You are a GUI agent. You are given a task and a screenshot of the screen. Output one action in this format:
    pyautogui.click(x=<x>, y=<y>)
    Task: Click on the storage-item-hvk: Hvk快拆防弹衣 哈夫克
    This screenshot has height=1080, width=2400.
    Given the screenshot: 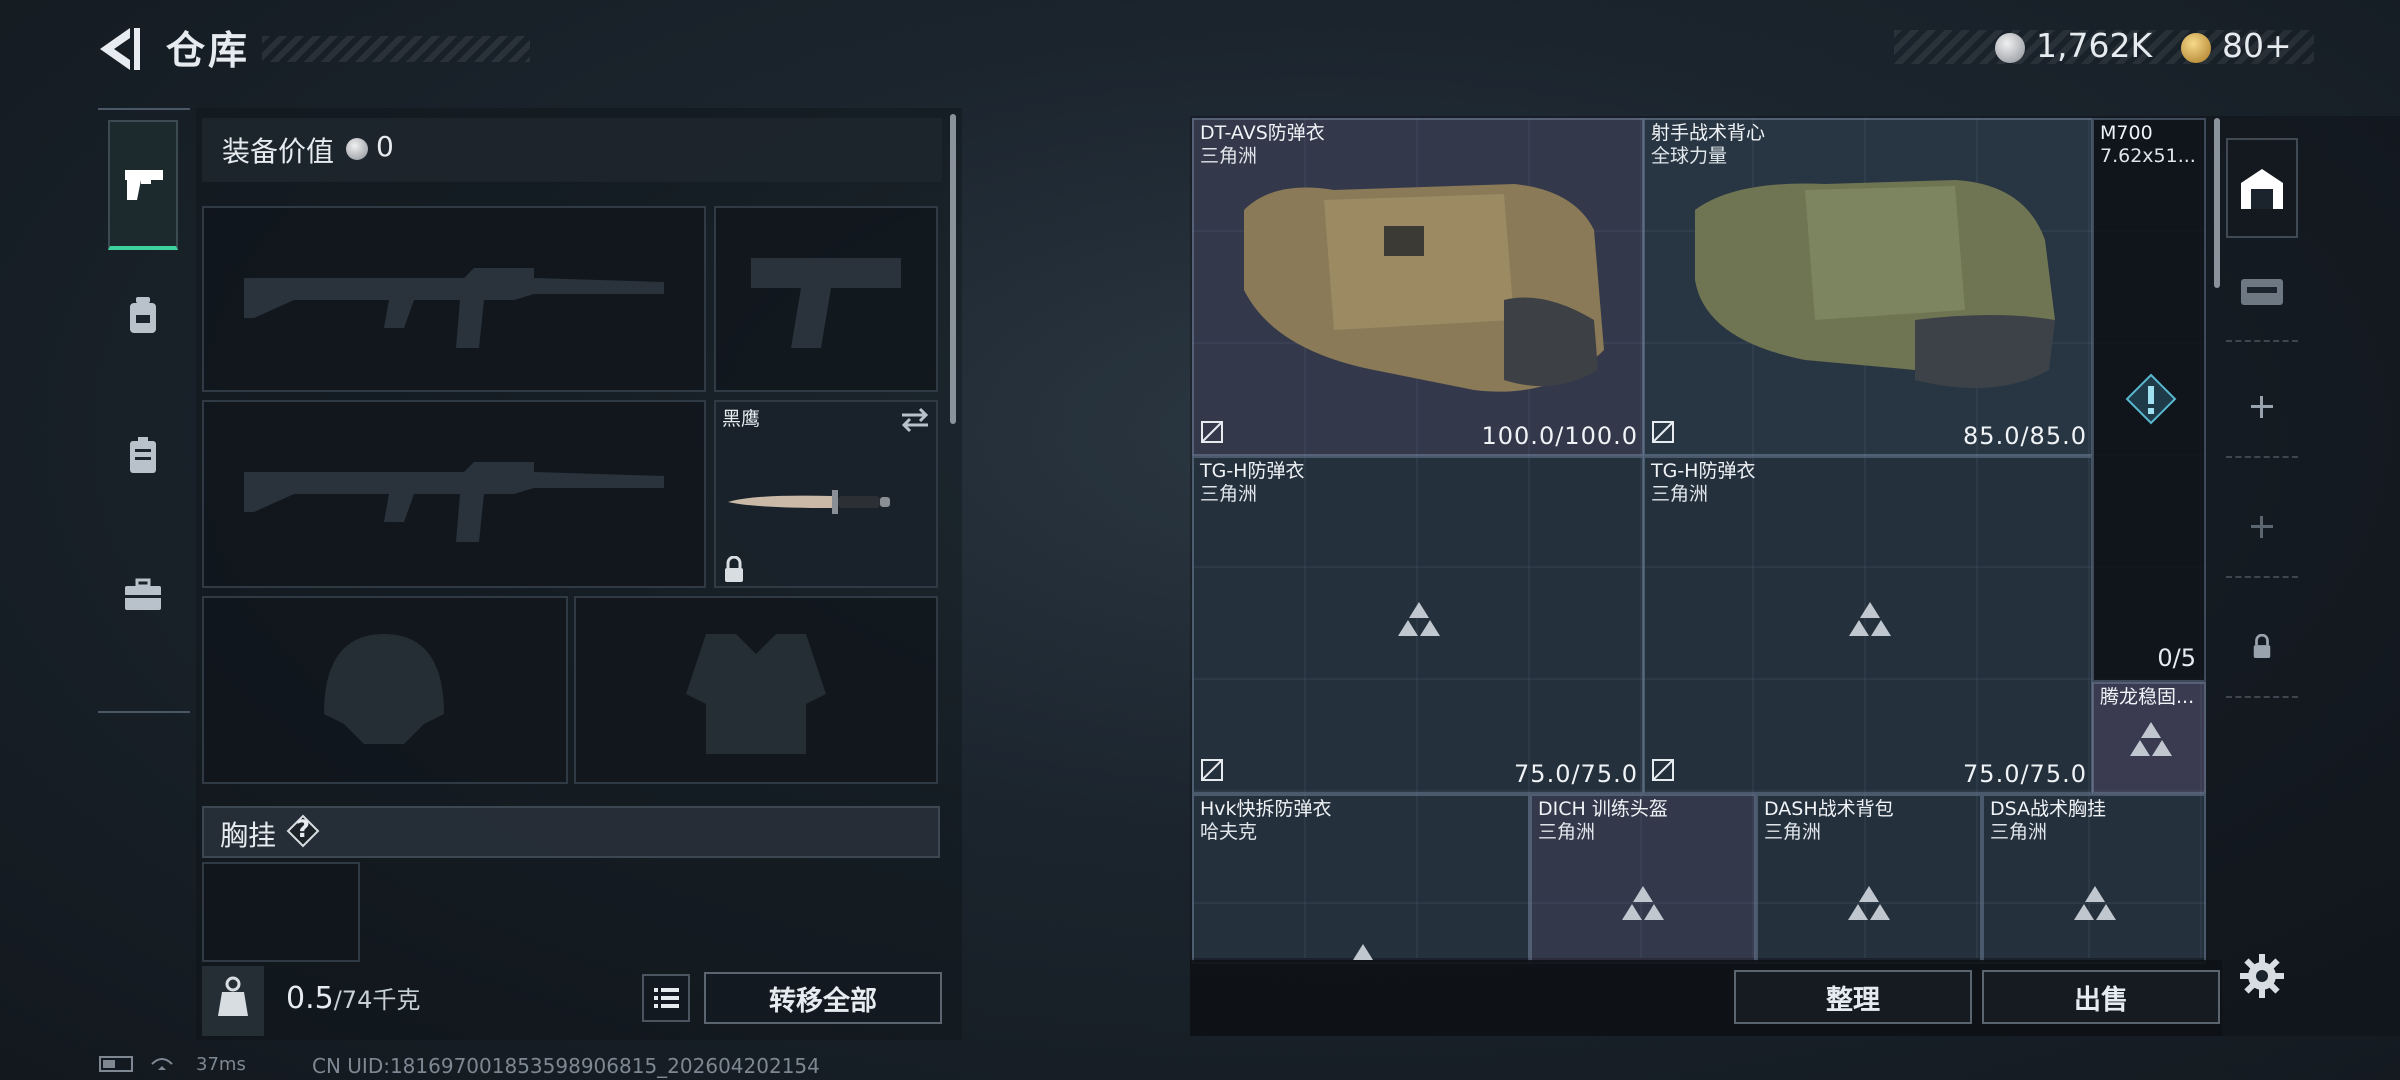 What is the action you would take?
    pyautogui.click(x=1361, y=879)
    